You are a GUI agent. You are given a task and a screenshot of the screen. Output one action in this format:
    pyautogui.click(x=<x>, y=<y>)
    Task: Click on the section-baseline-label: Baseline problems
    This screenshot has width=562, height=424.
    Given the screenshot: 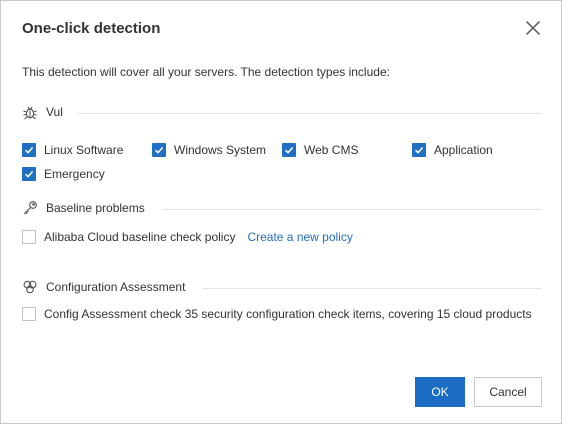 What is the action you would take?
    pyautogui.click(x=100, y=208)
    